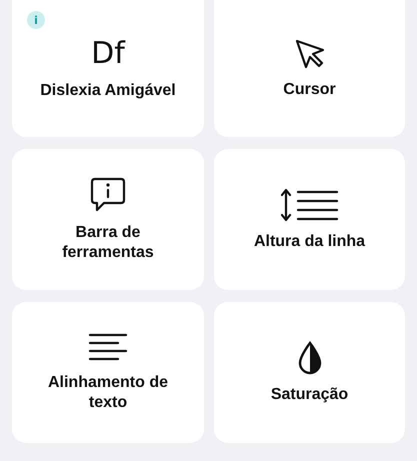 Image resolution: width=417 pixels, height=461 pixels. I want to click on font-glyph-icon: Df, so click(108, 53).